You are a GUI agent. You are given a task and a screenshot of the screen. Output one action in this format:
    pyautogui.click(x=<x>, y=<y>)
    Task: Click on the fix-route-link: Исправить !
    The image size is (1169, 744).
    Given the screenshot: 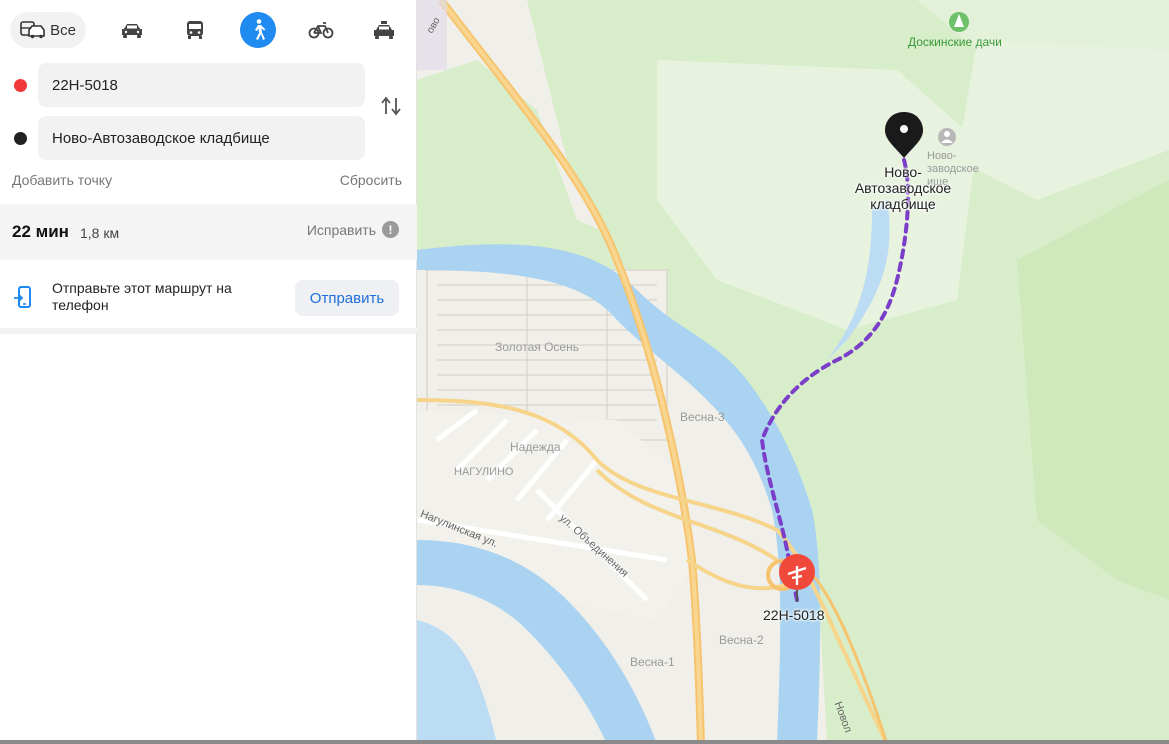 What is the action you would take?
    pyautogui.click(x=353, y=229)
    